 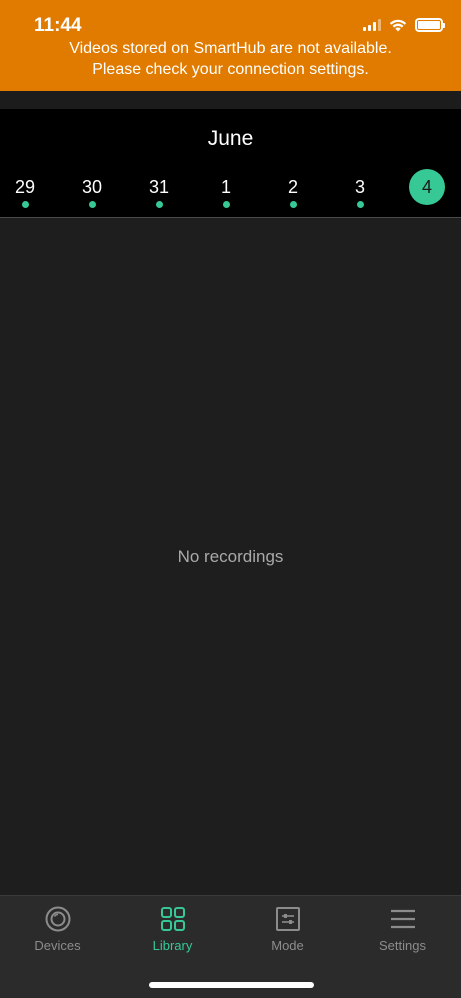 I want to click on wifi-icon, so click(x=398, y=25).